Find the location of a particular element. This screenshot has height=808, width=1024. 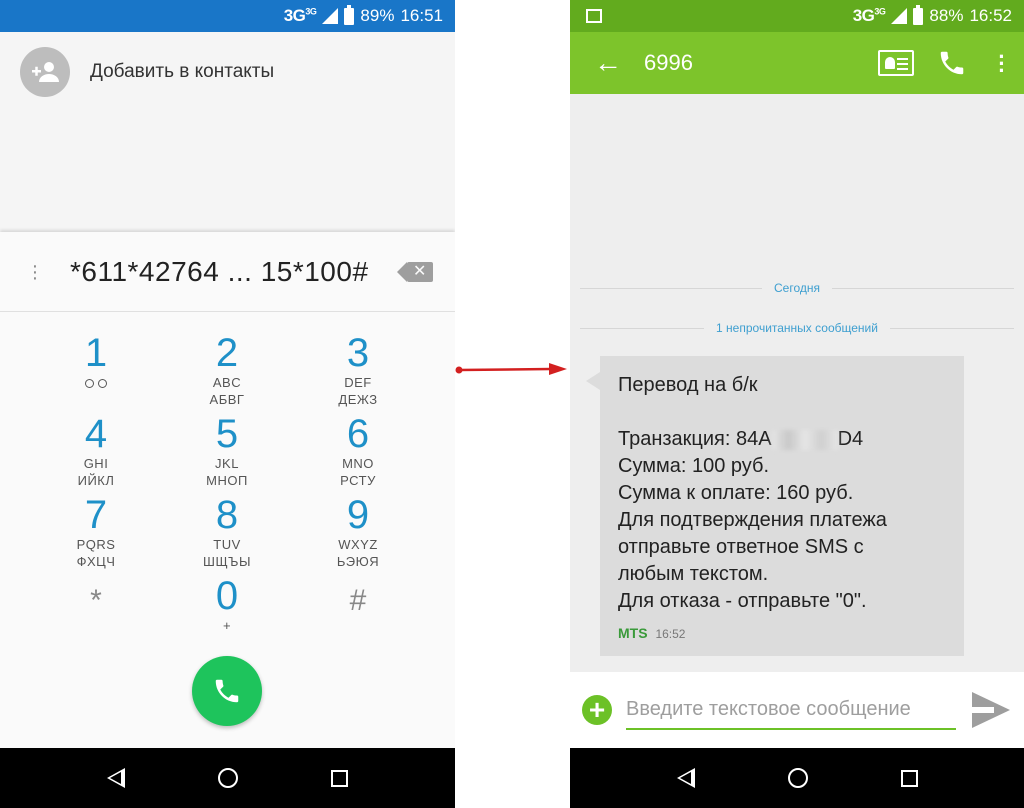

message-time: 16:52 is located at coordinates (670, 634).